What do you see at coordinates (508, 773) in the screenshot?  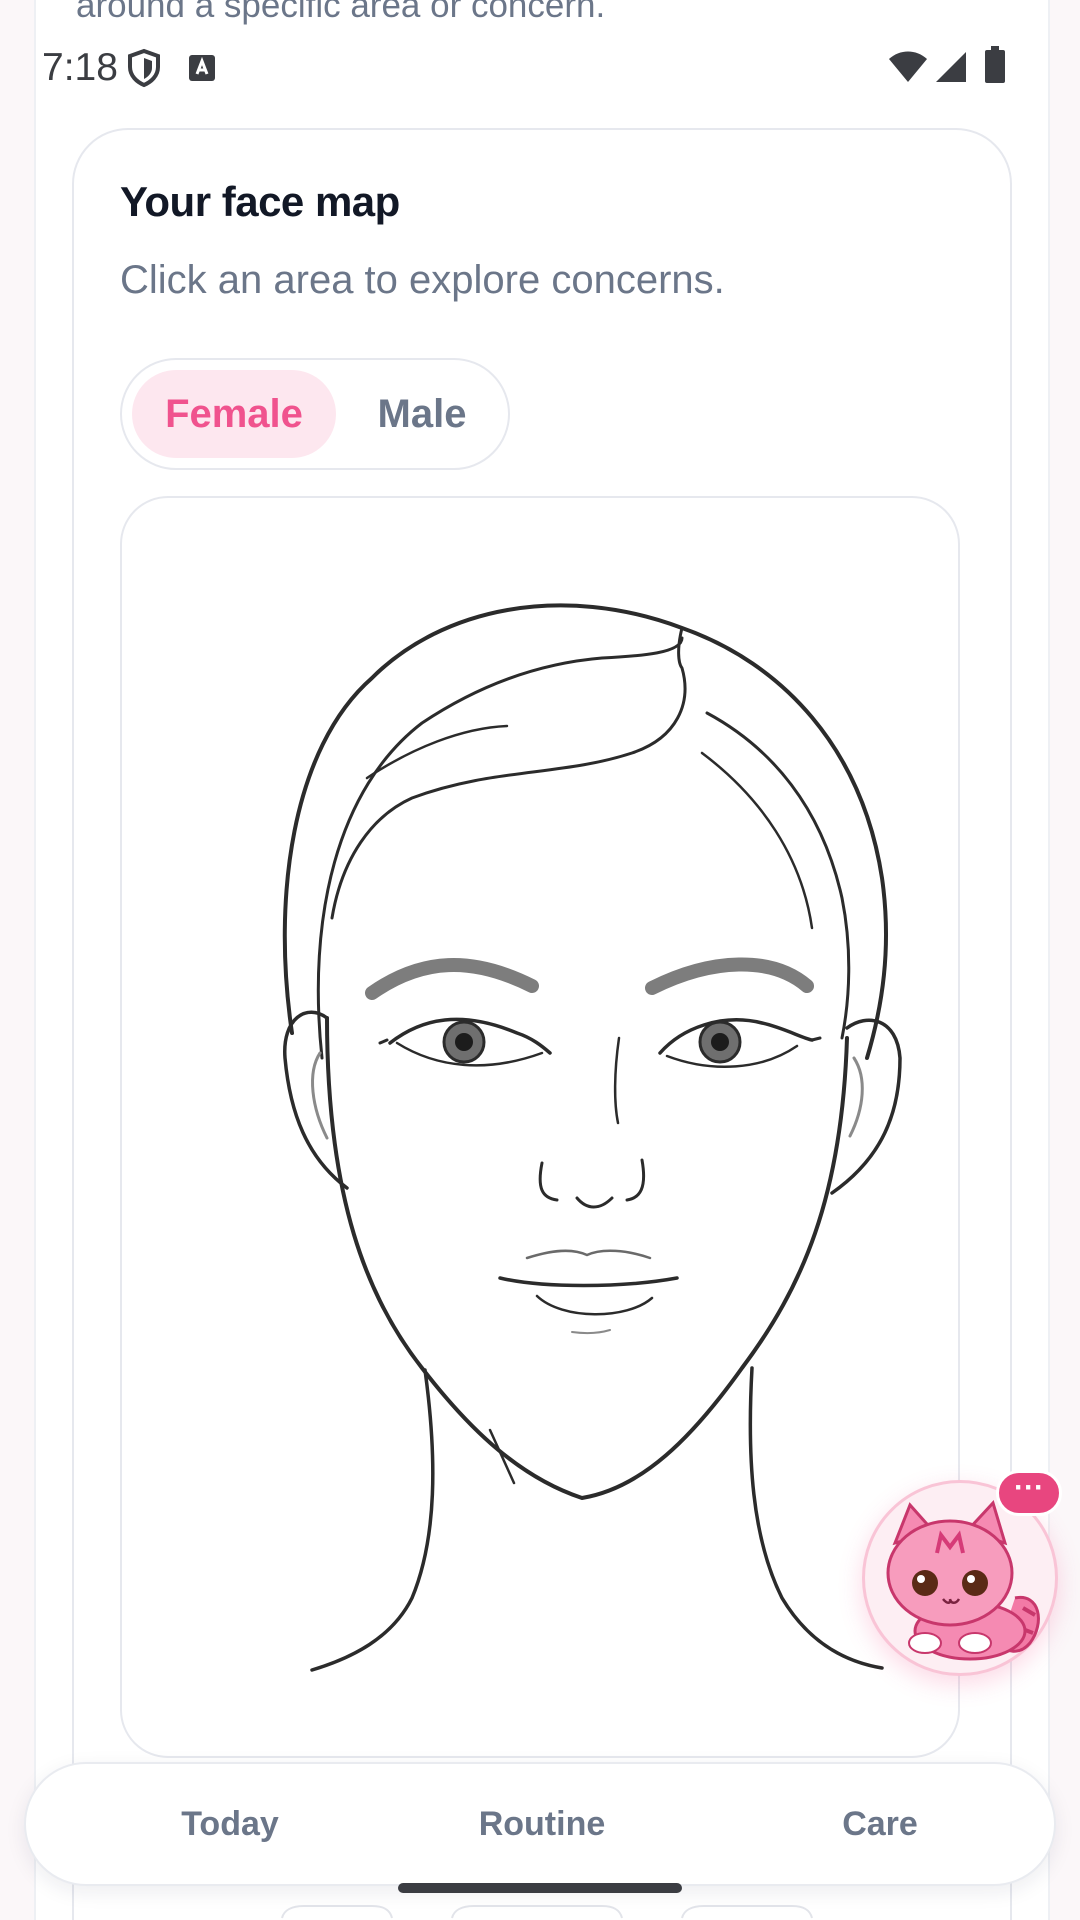 I see `hair-part` at bounding box center [508, 773].